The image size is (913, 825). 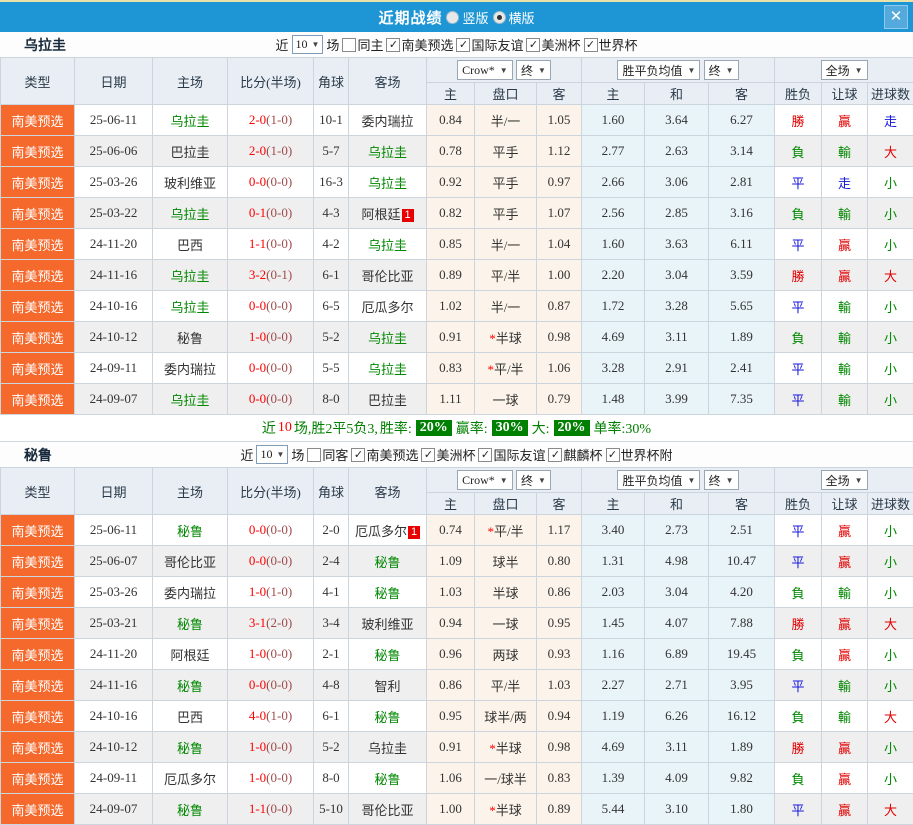 I want to click on home-team-cell: 哥伦比亚, so click(x=190, y=561).